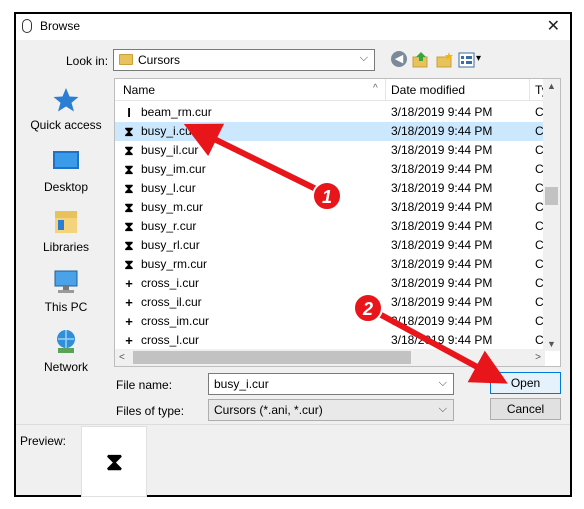 This screenshot has height=509, width=584. I want to click on svg-text: 2, so click(367, 309).